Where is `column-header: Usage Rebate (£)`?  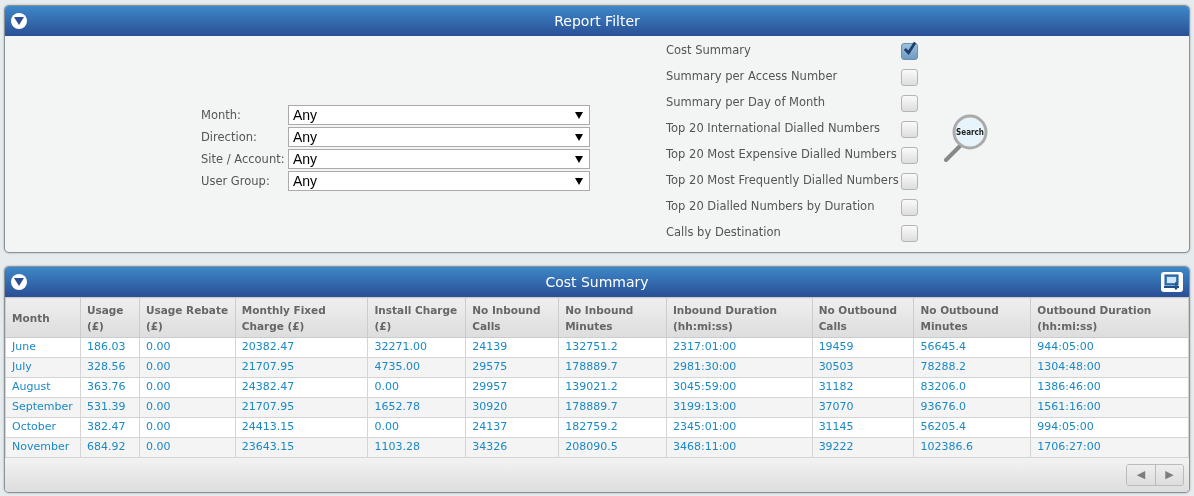 column-header: Usage Rebate (£) is located at coordinates (187, 317).